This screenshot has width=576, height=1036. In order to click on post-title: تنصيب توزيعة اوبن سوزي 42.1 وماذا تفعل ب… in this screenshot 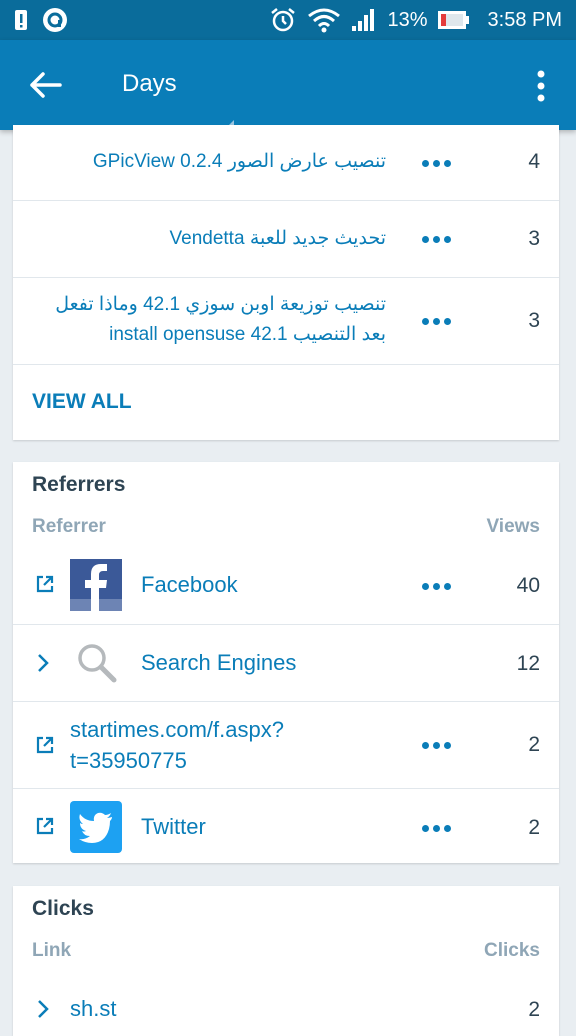, I will do `click(220, 320)`.